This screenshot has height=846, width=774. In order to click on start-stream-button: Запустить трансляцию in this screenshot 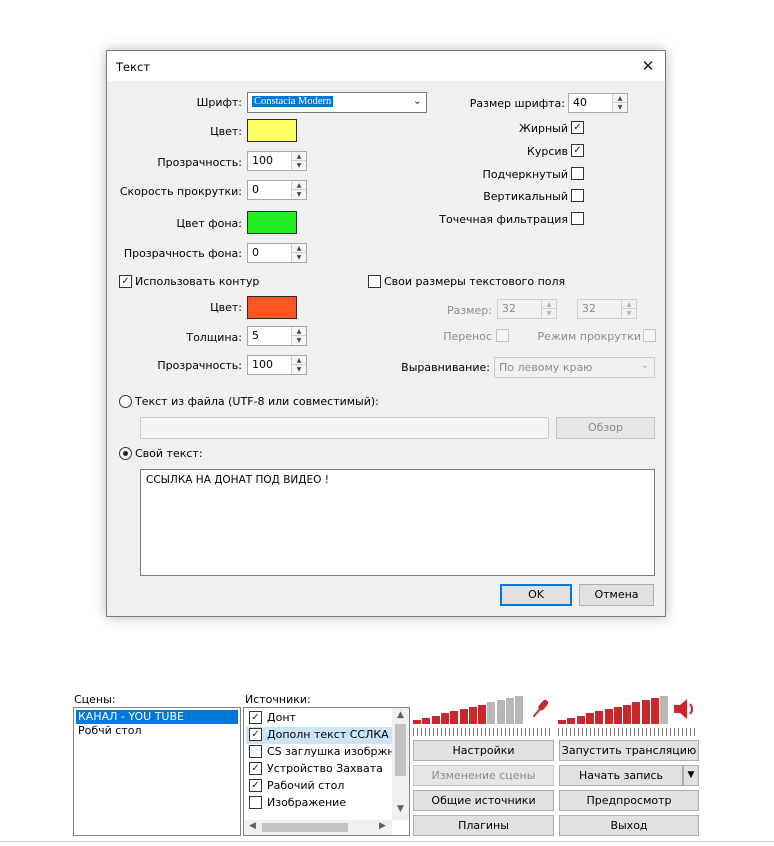, I will do `click(629, 750)`.